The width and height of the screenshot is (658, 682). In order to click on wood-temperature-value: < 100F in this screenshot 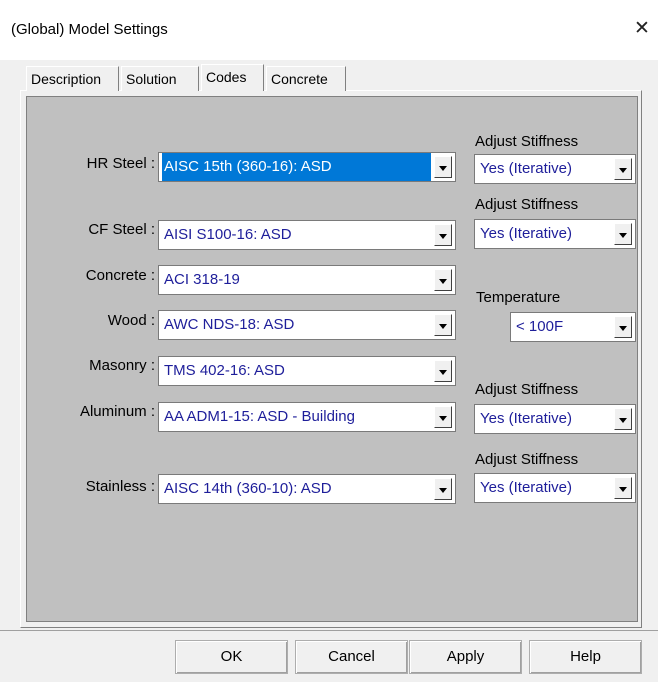, I will do `click(540, 326)`.